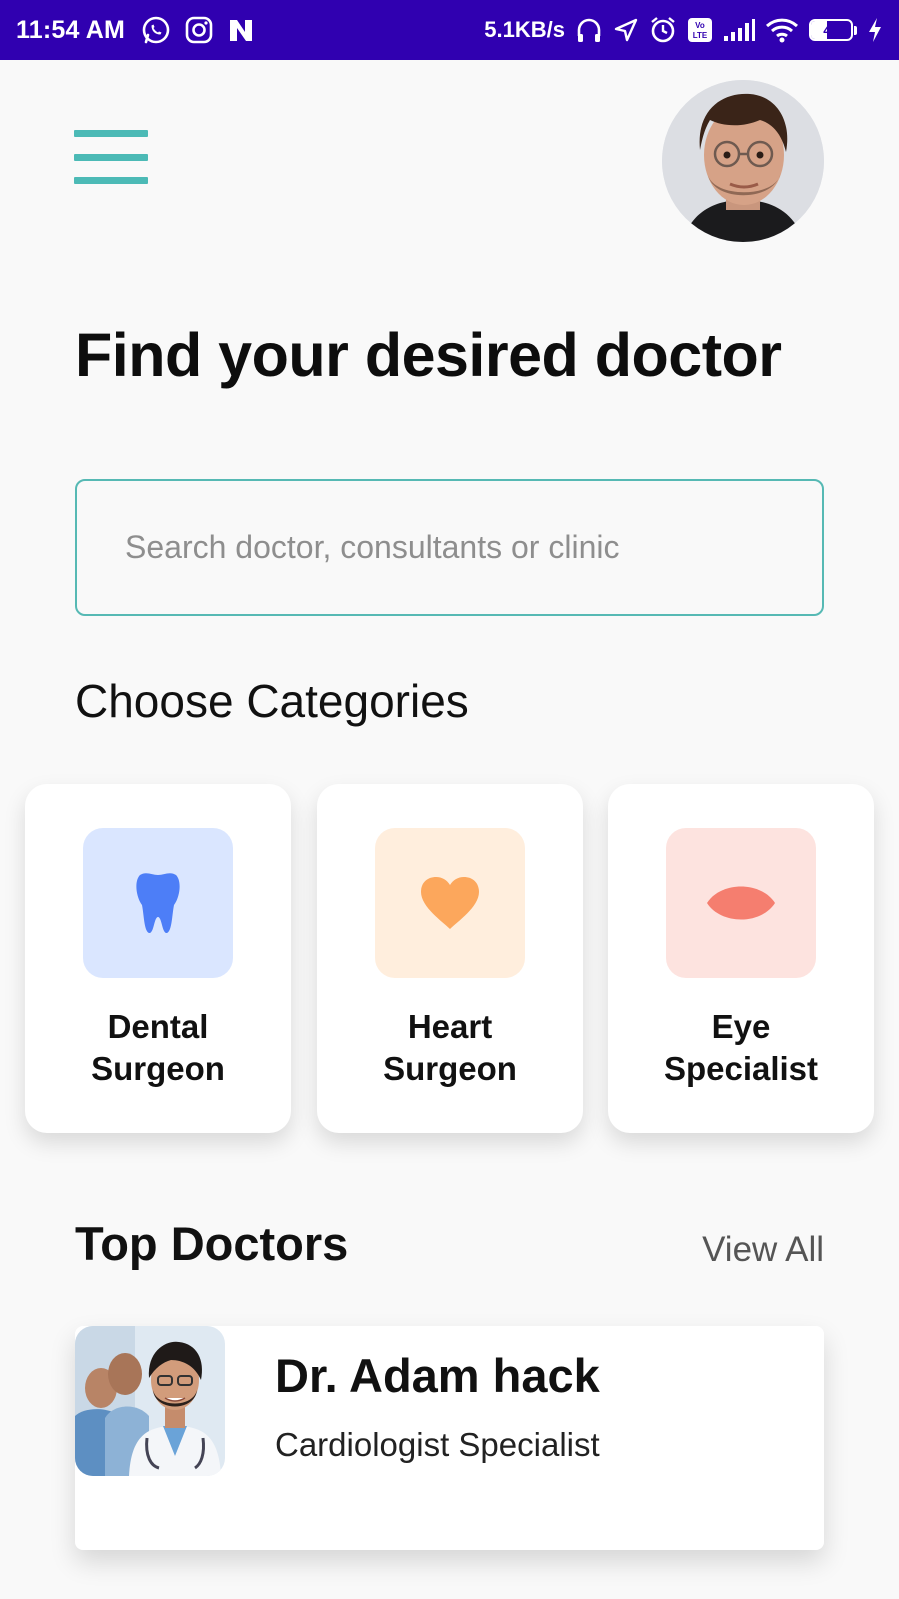 Image resolution: width=899 pixels, height=1599 pixels. I want to click on wifi-icon, so click(782, 30).